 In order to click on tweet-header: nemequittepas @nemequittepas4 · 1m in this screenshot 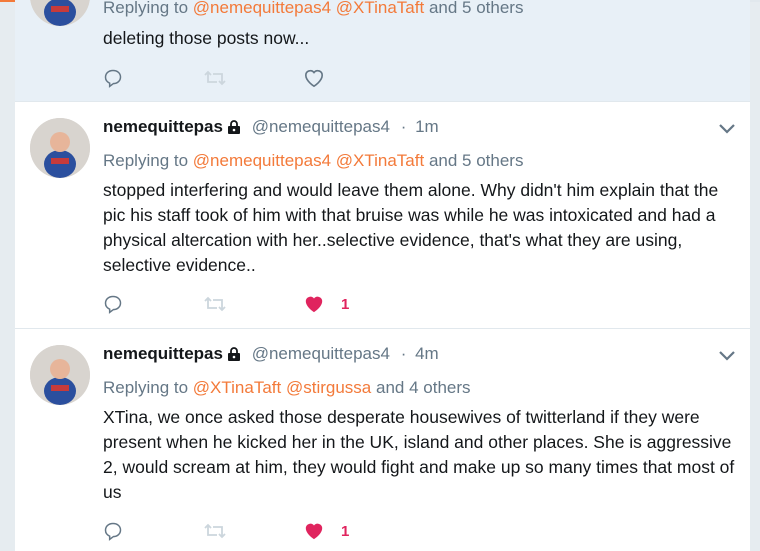, I will do `click(271, 127)`.